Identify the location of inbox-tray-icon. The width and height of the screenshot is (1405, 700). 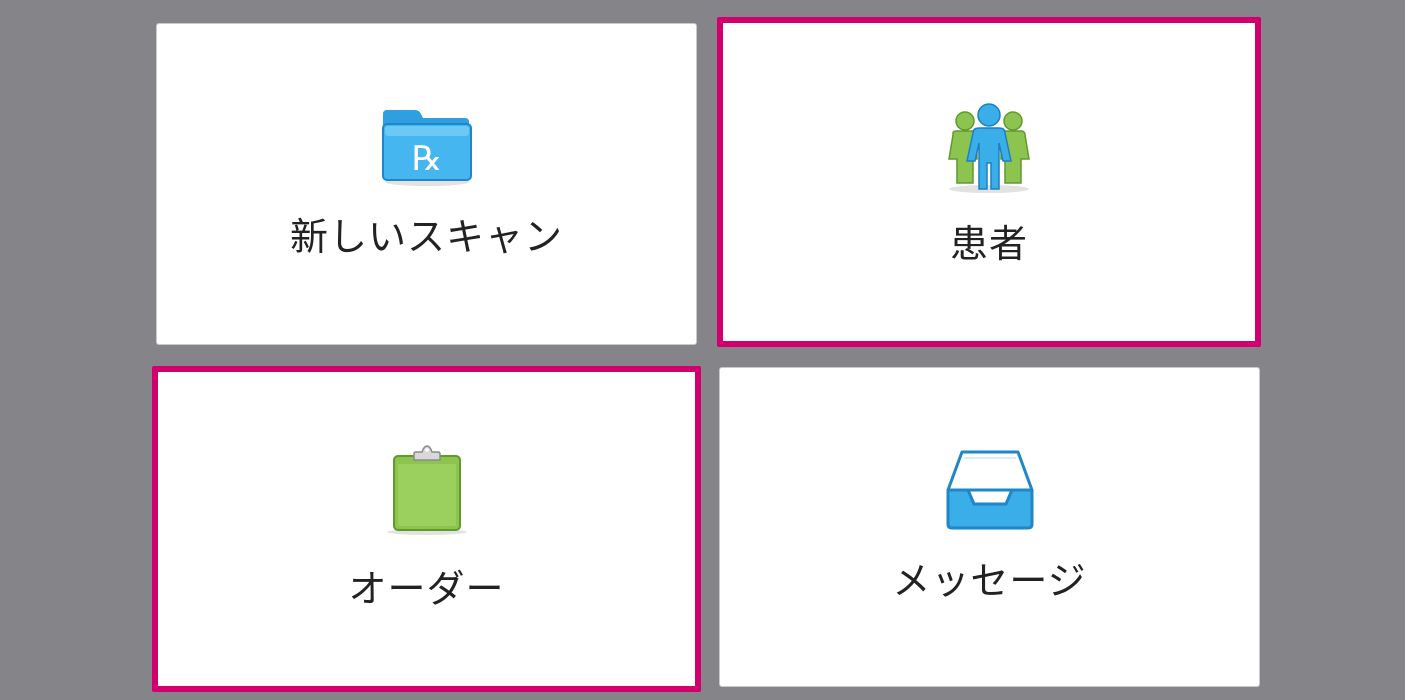
(990, 492).